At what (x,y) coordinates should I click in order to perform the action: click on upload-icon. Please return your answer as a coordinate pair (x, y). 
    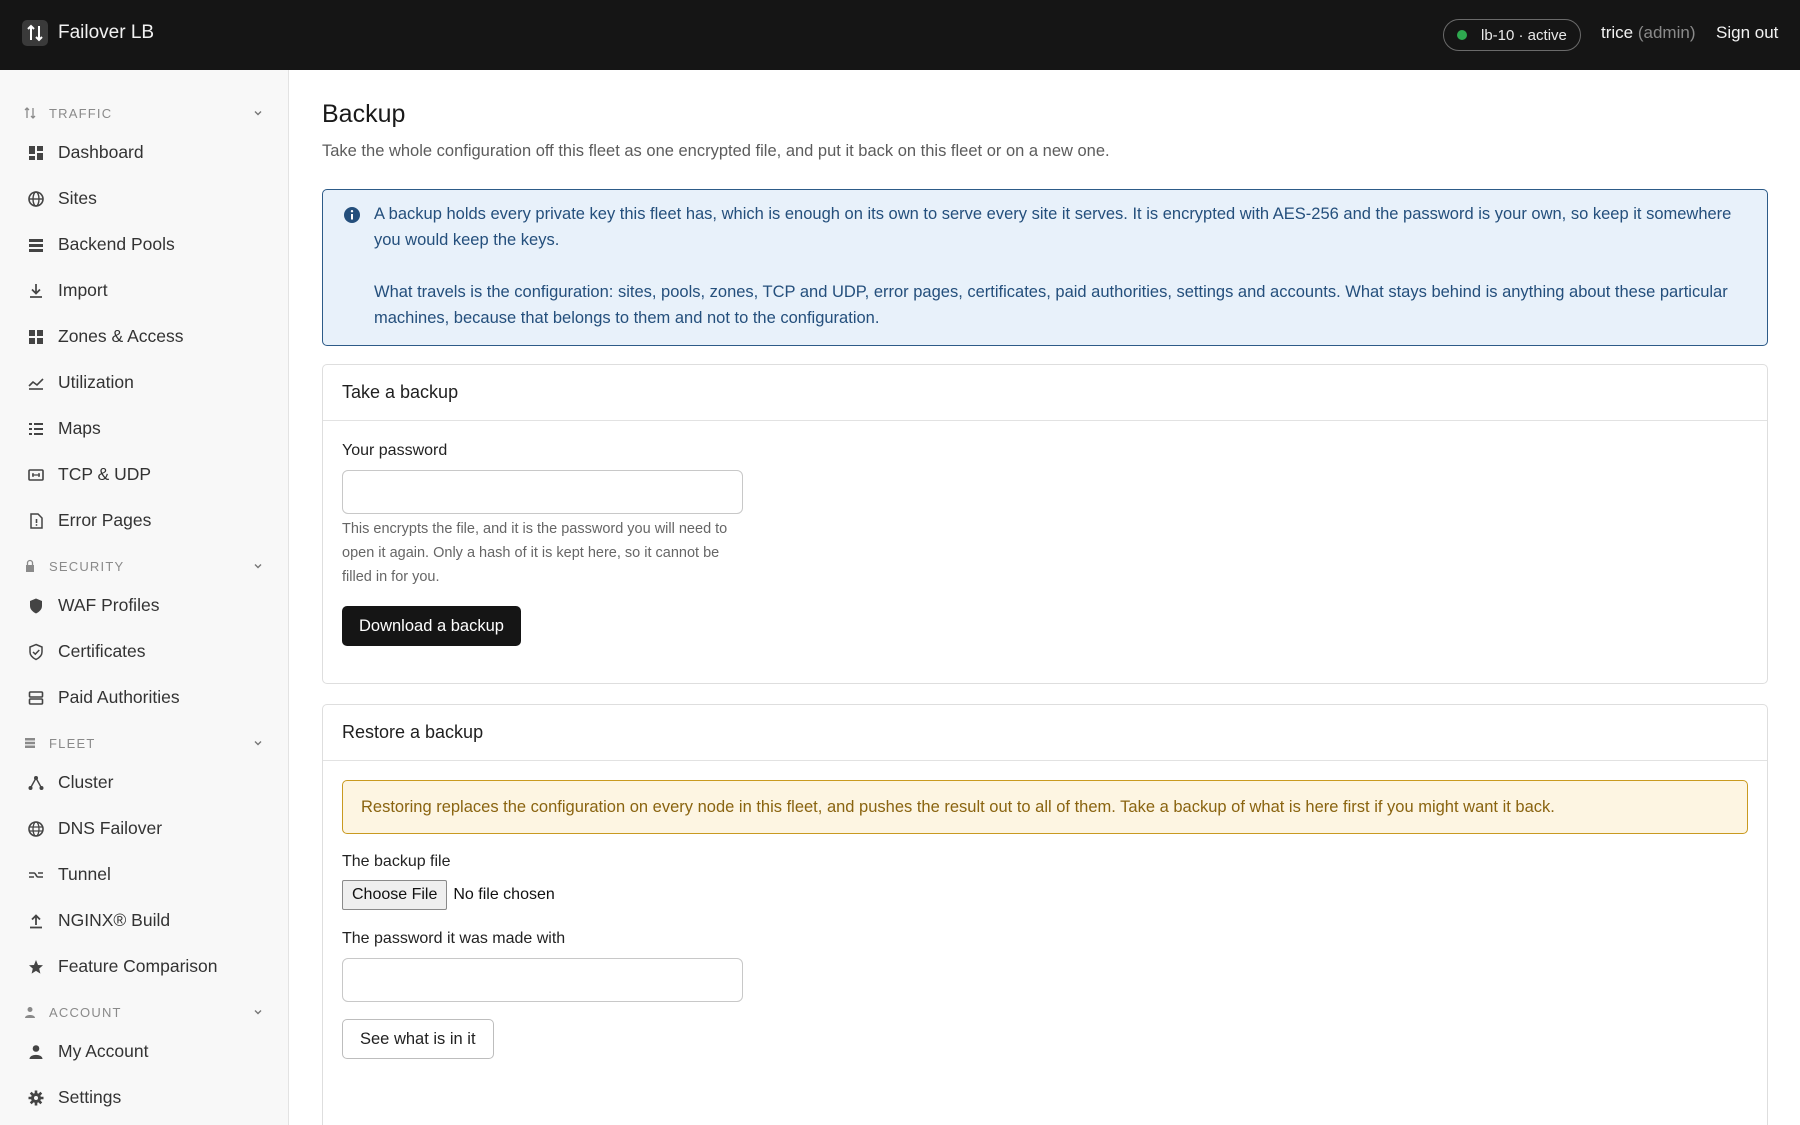
    Looking at the image, I should click on (36, 921).